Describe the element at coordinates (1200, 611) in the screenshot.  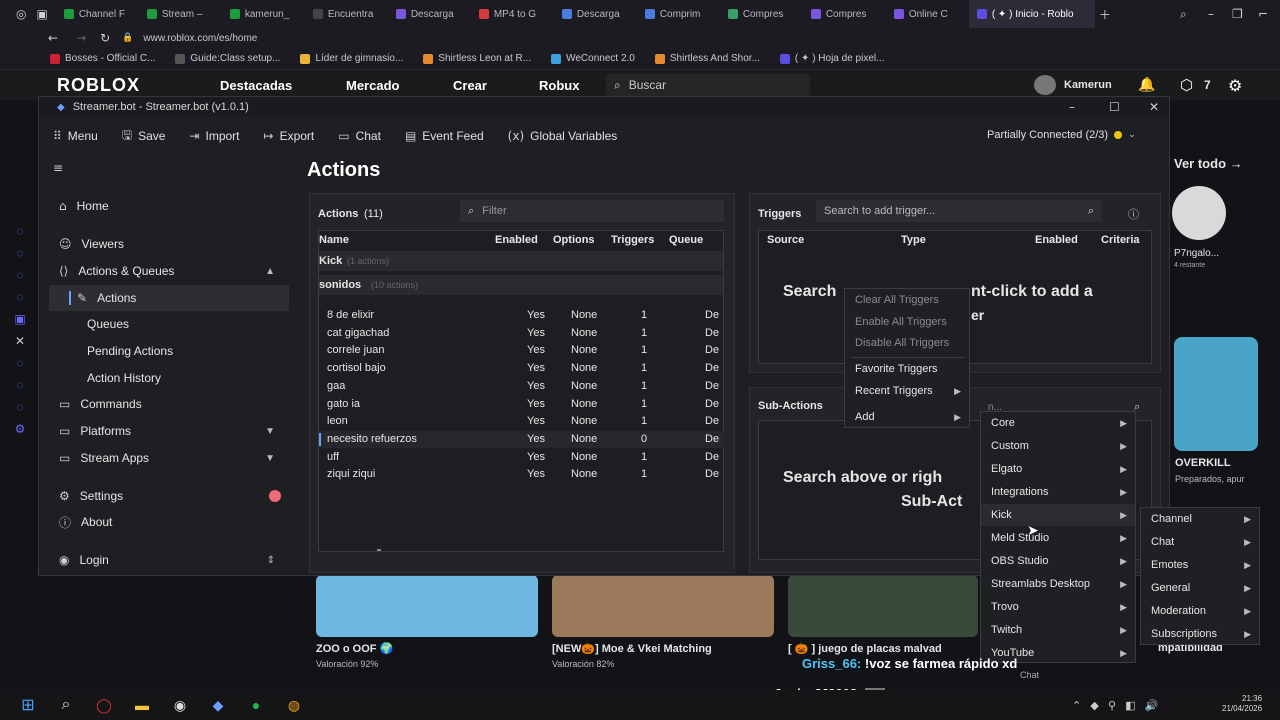
I see `kick-menu-item: Moderation ▶` at that location.